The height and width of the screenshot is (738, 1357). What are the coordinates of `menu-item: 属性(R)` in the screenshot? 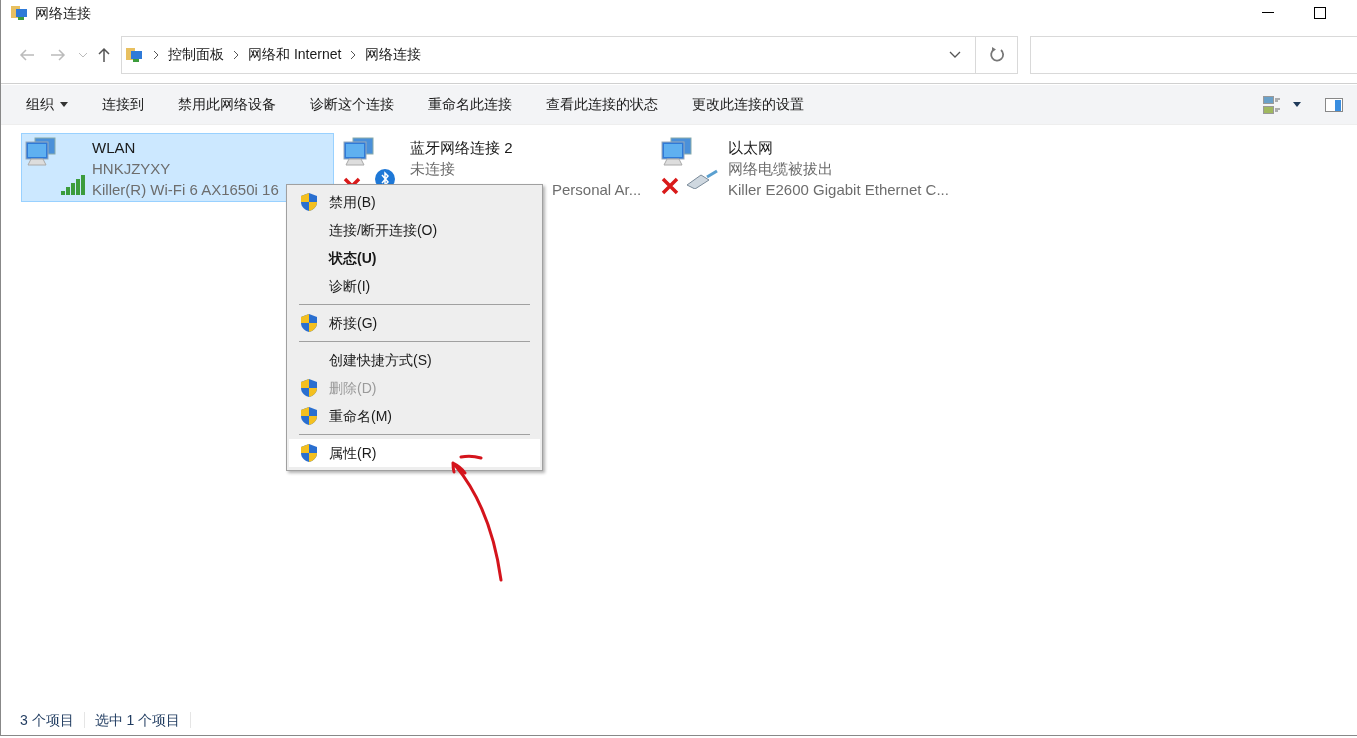 It's located at (414, 453).